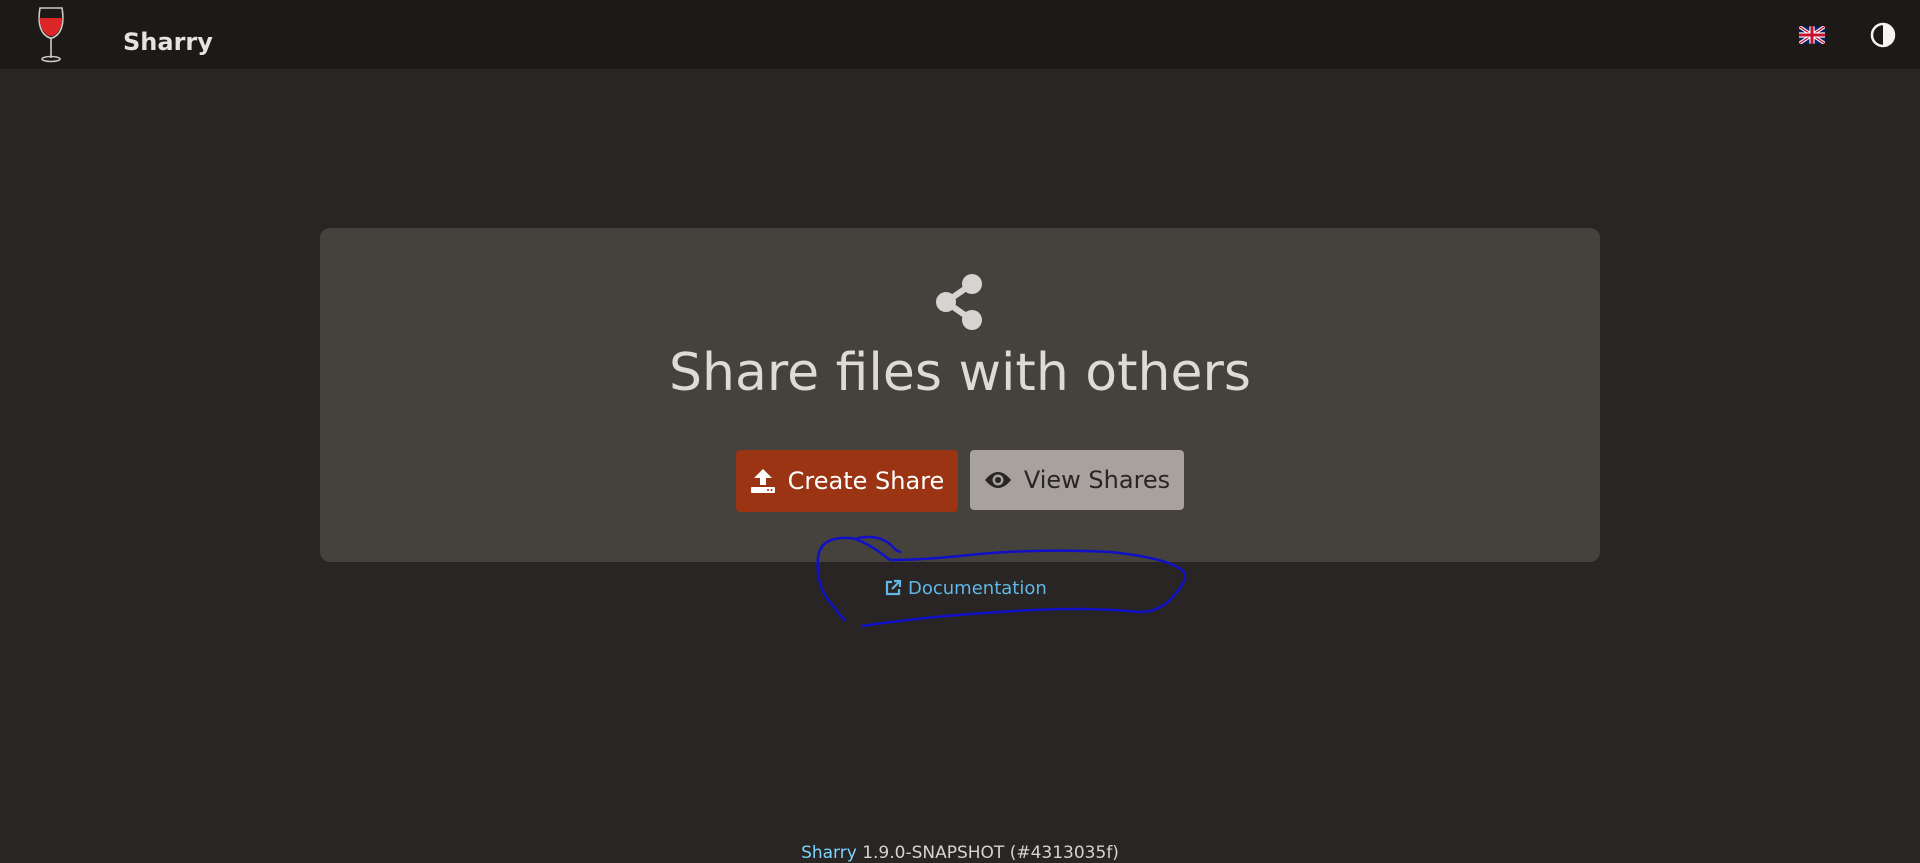  I want to click on create-share-button: Create Share, so click(847, 481).